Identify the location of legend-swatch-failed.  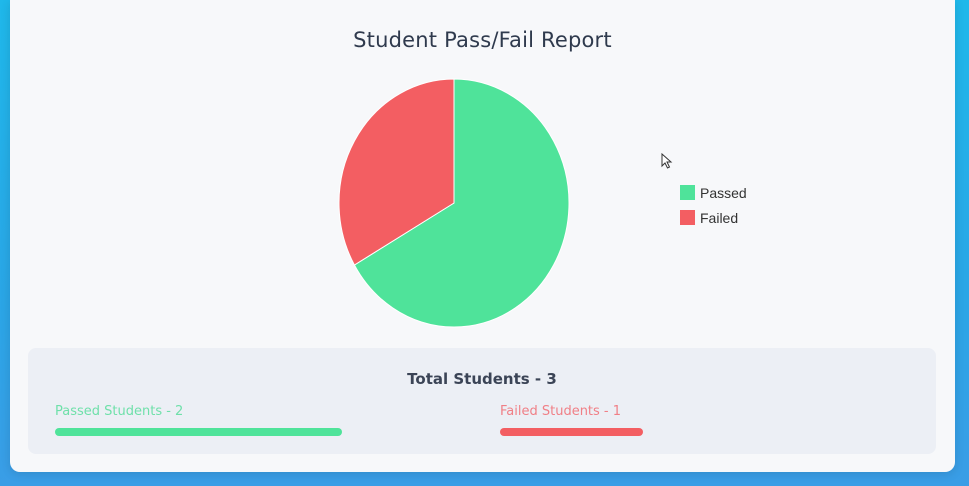
(687, 217).